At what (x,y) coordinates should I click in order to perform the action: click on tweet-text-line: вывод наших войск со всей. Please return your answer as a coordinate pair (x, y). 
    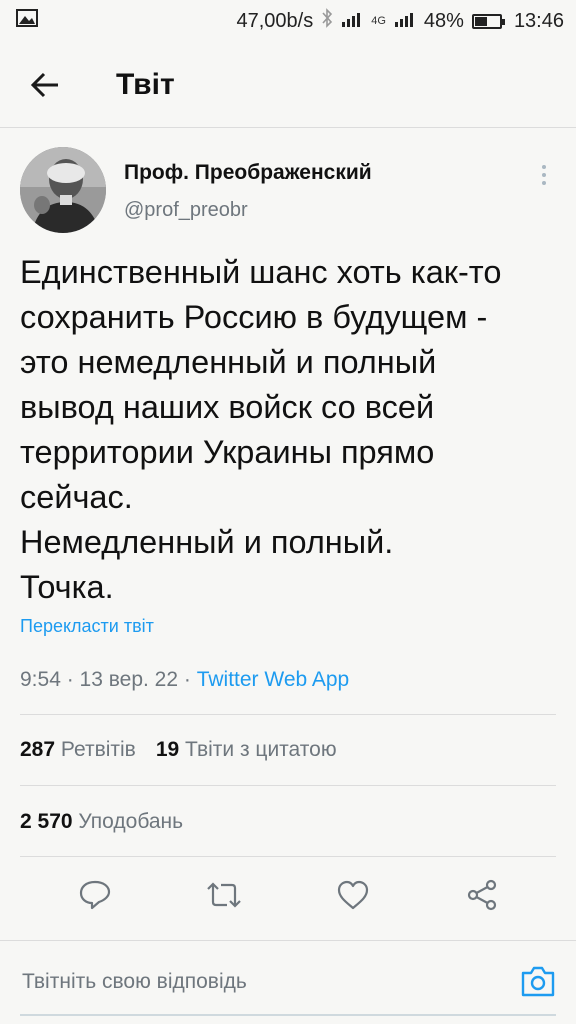
    Looking at the image, I should click on (227, 407).